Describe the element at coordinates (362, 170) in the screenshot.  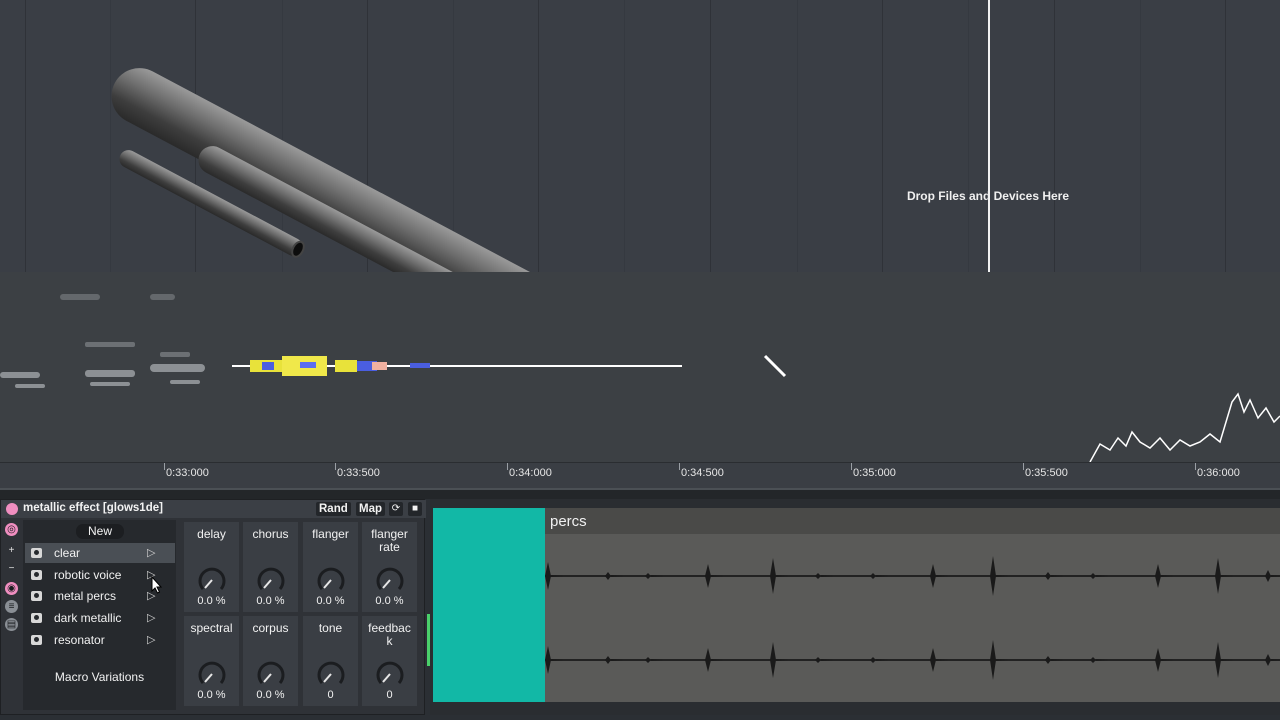
I see `metal-pipes-image` at that location.